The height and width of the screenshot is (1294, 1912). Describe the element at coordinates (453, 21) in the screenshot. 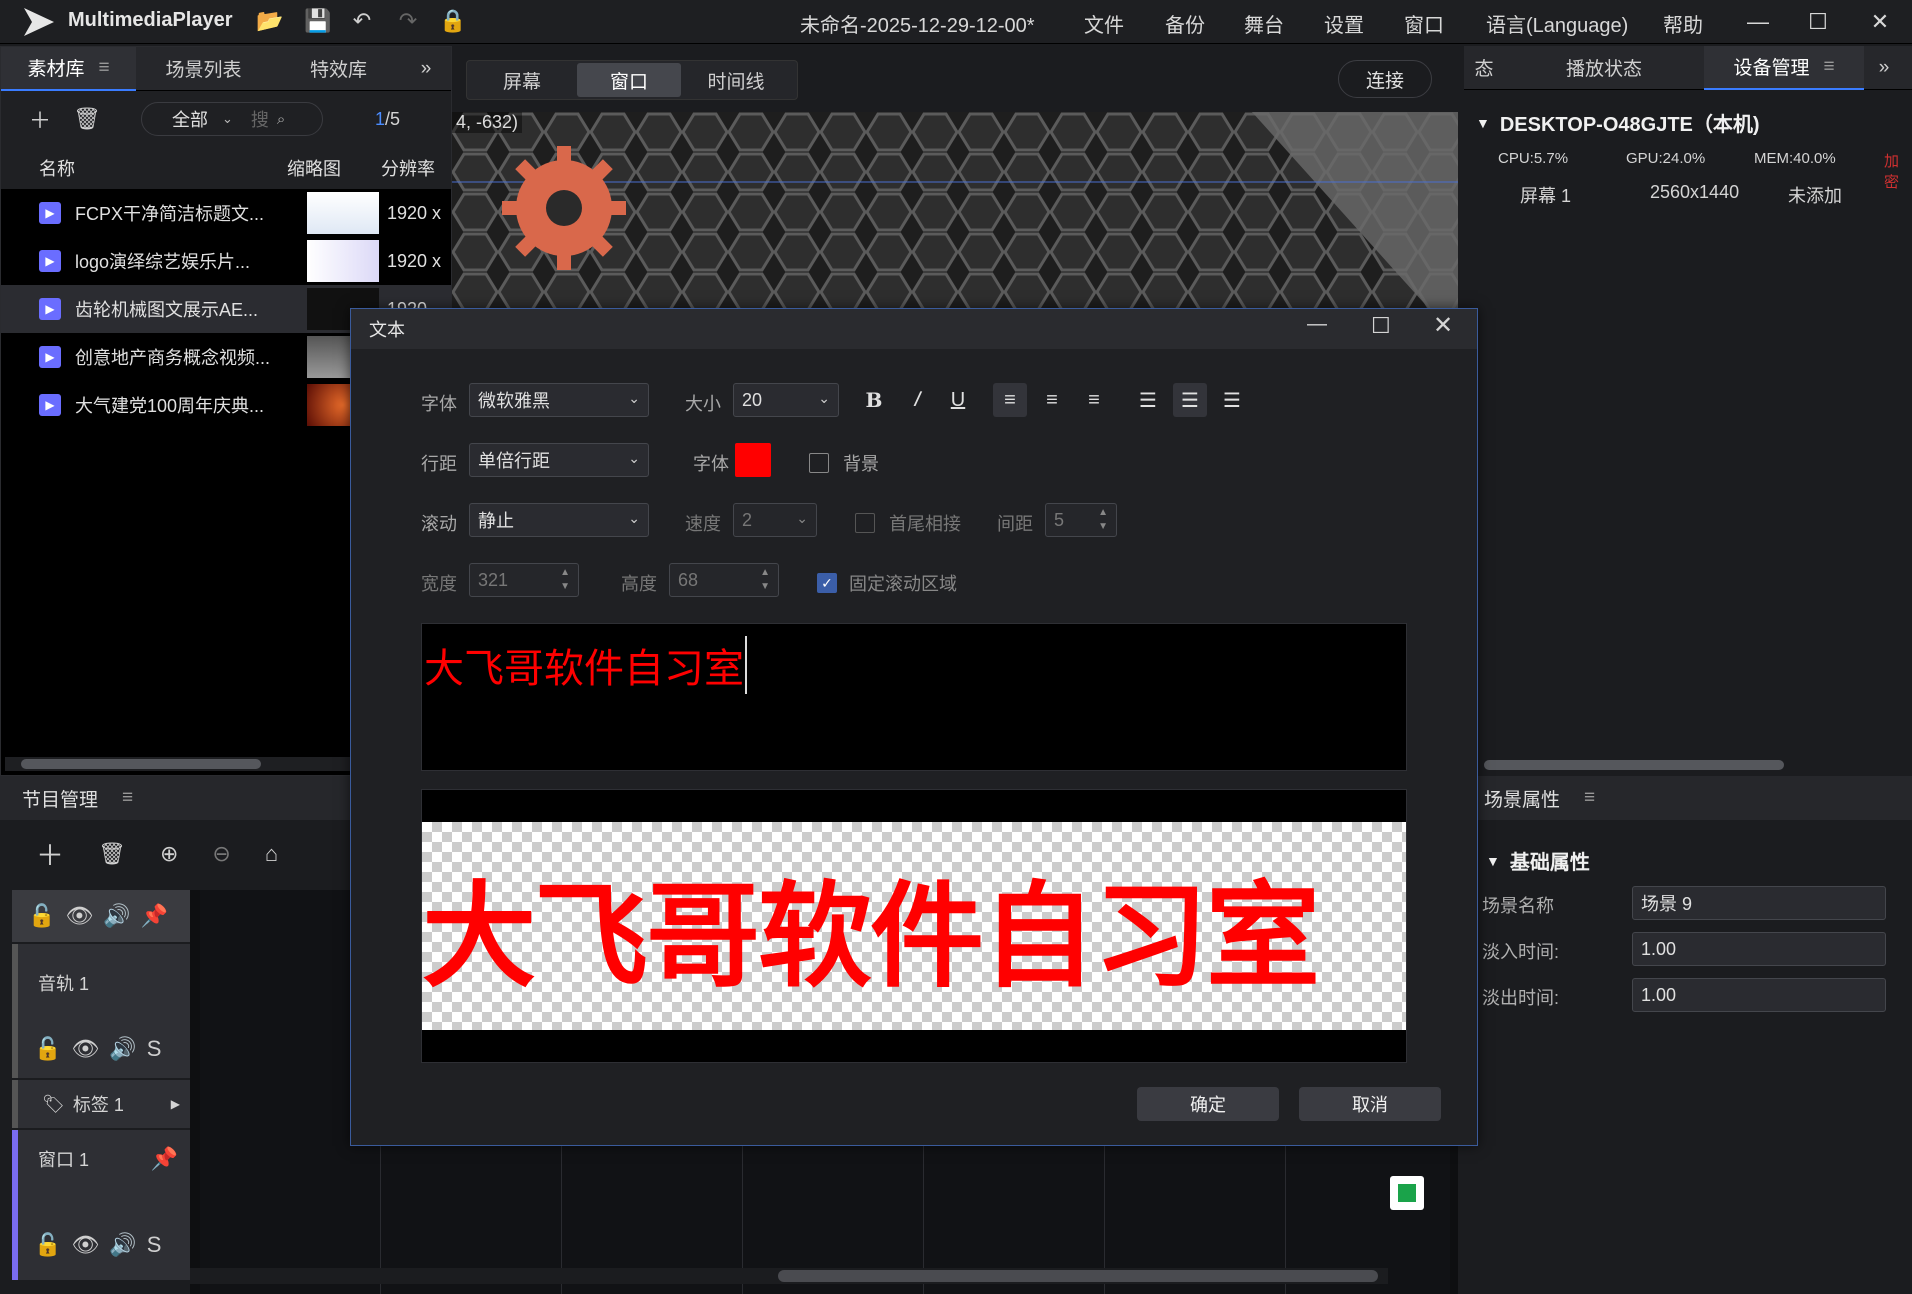

I see `lock-icon: 🔒` at that location.